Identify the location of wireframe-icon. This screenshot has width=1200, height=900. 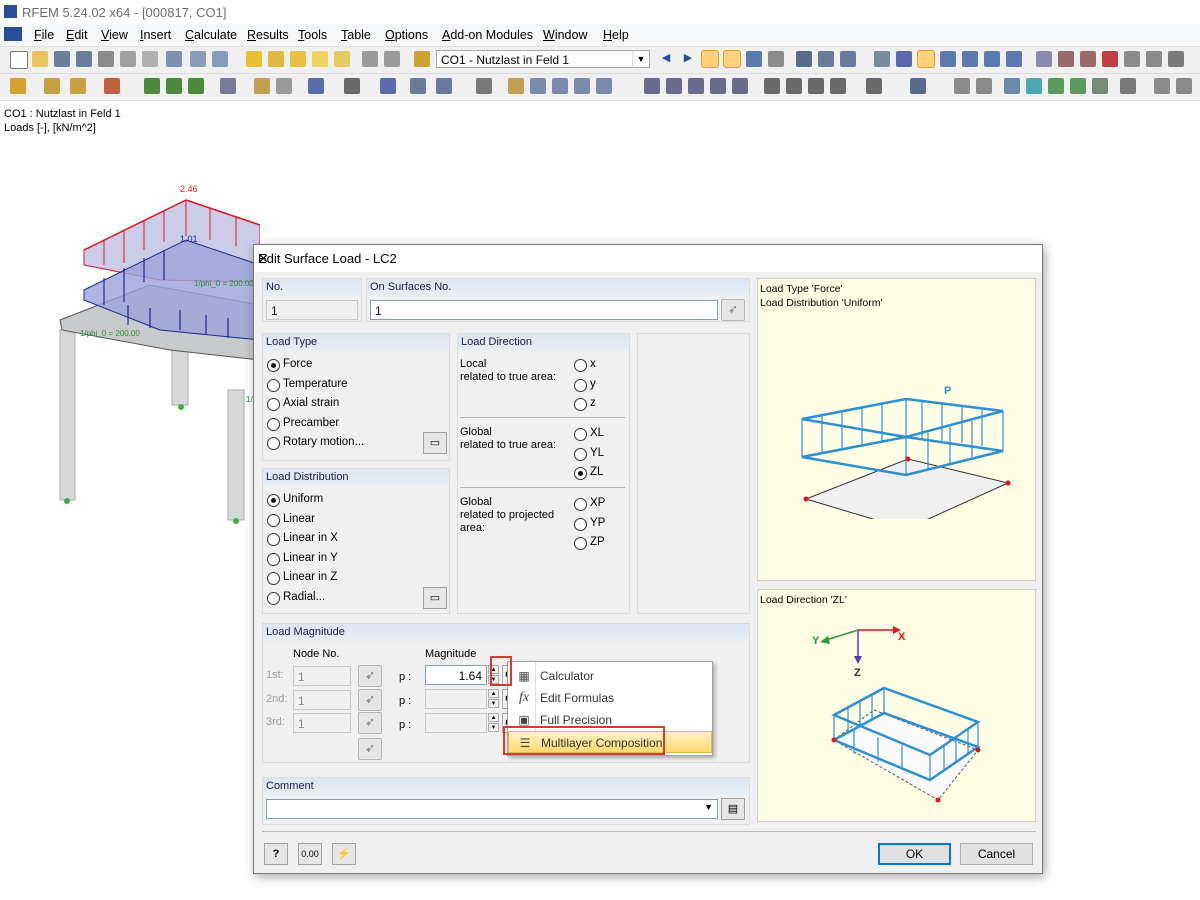
(948, 59).